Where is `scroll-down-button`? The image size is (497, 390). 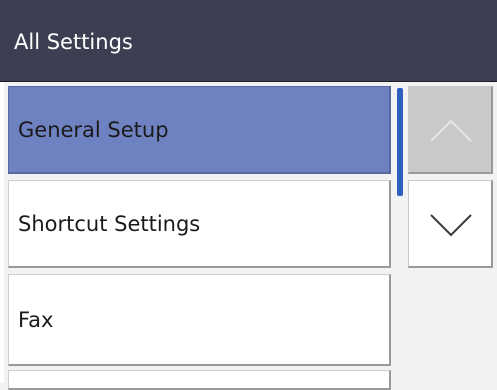 scroll-down-button is located at coordinates (450, 224).